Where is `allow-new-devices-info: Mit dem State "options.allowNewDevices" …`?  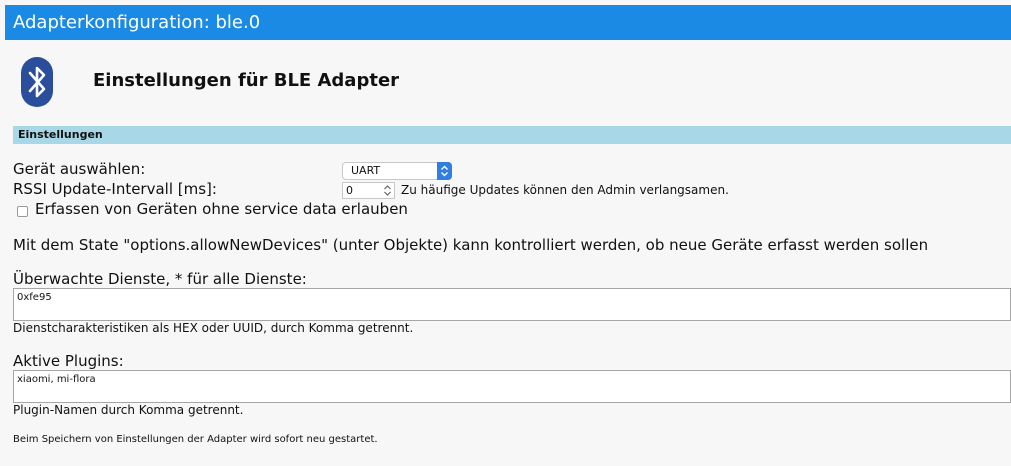 allow-new-devices-info: Mit dem State "options.allowNewDevices" … is located at coordinates (471, 245).